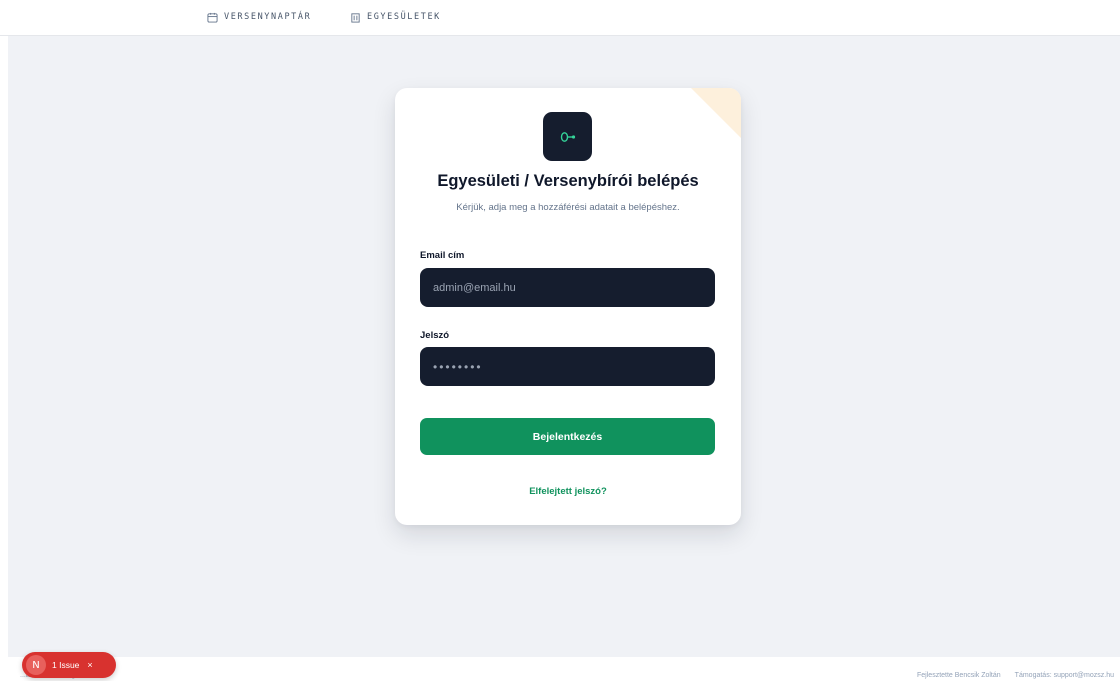 Image resolution: width=1120 pixels, height=681 pixels. Describe the element at coordinates (404, 17) in the screenshot. I see `nav-label: EGYESÜLETEK` at that location.